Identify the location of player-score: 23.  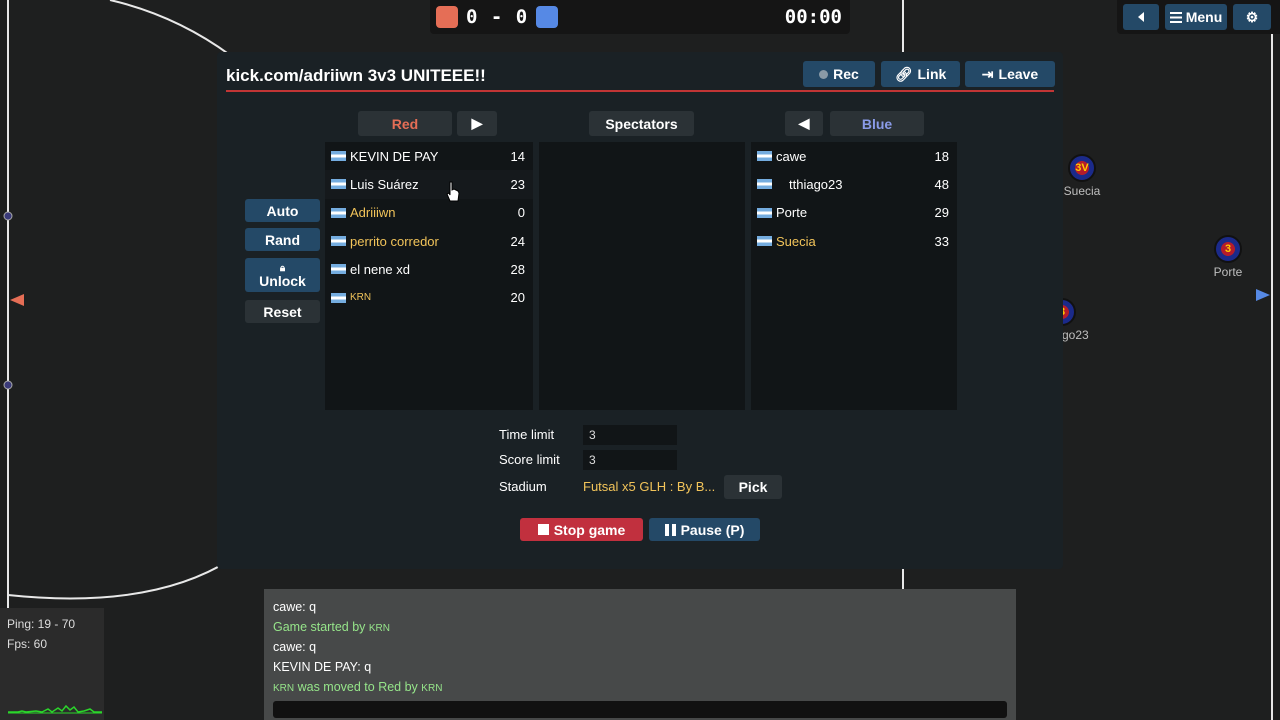
(517, 184).